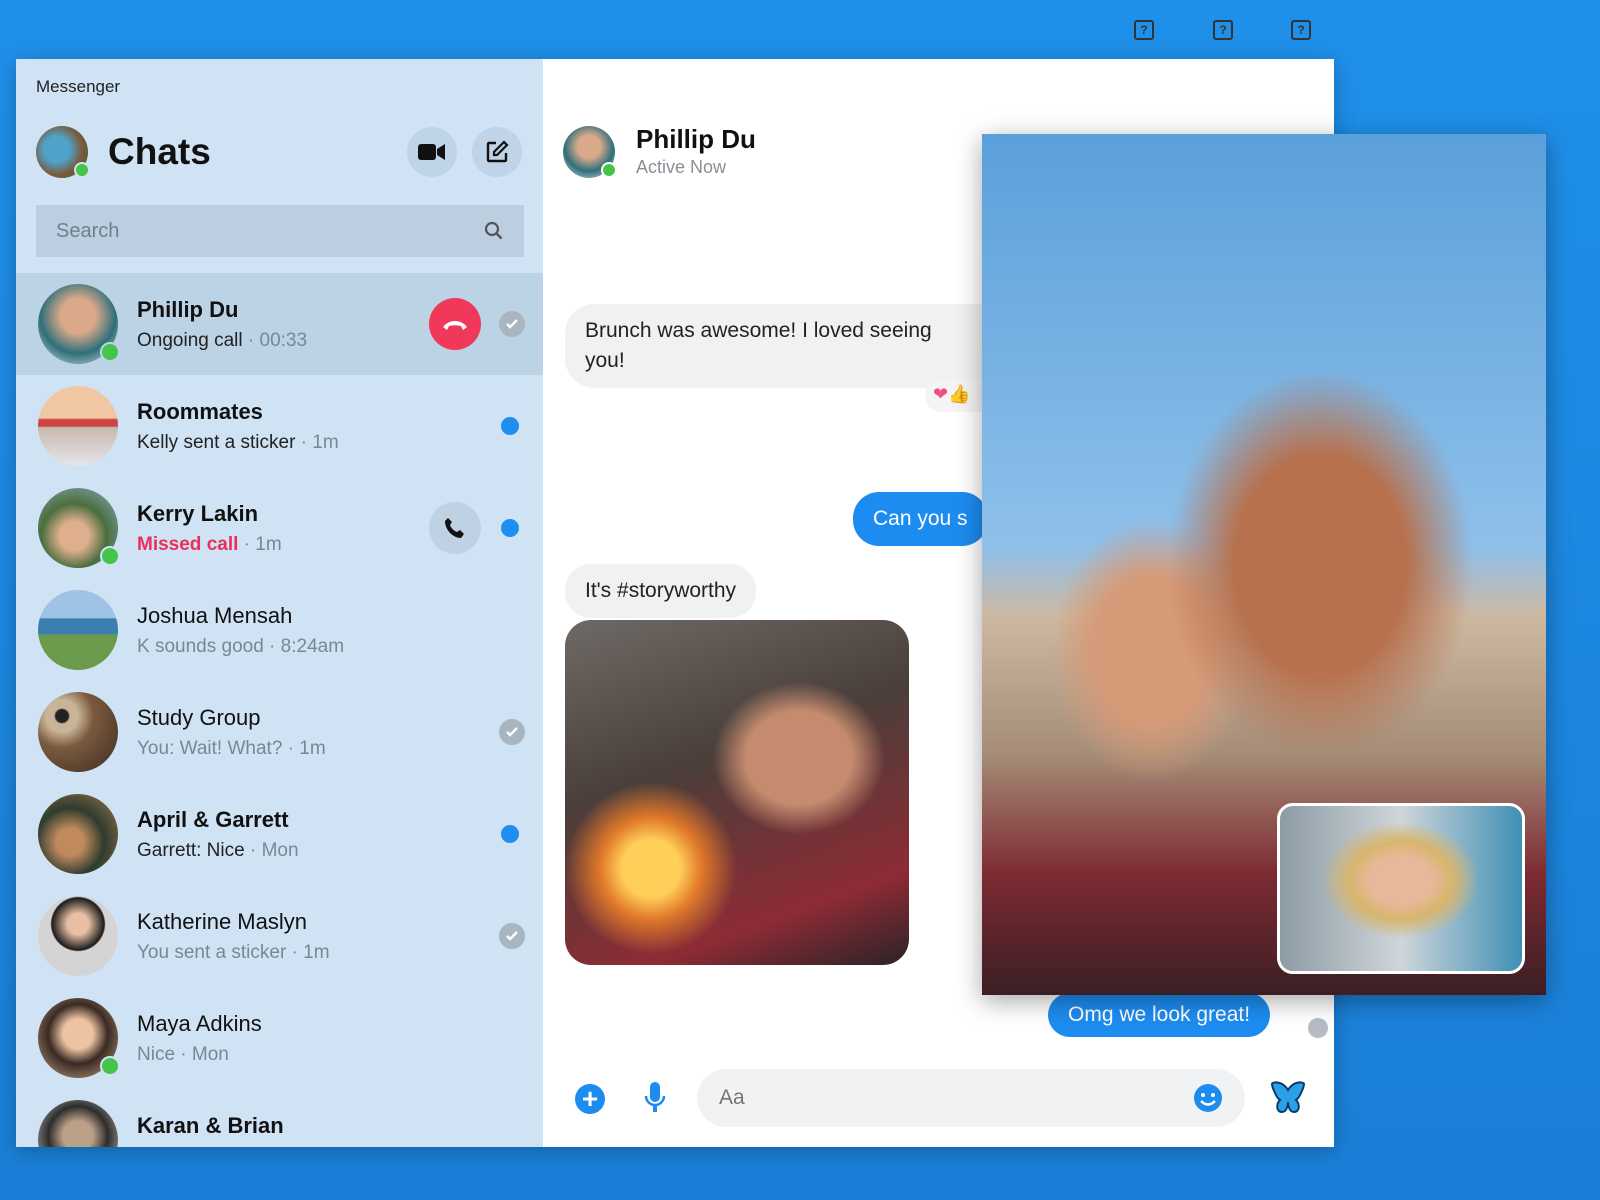 The width and height of the screenshot is (1600, 1200). What do you see at coordinates (279, 426) in the screenshot?
I see `chat-list-item: Roommates Kelly sent a sticker · 1m` at bounding box center [279, 426].